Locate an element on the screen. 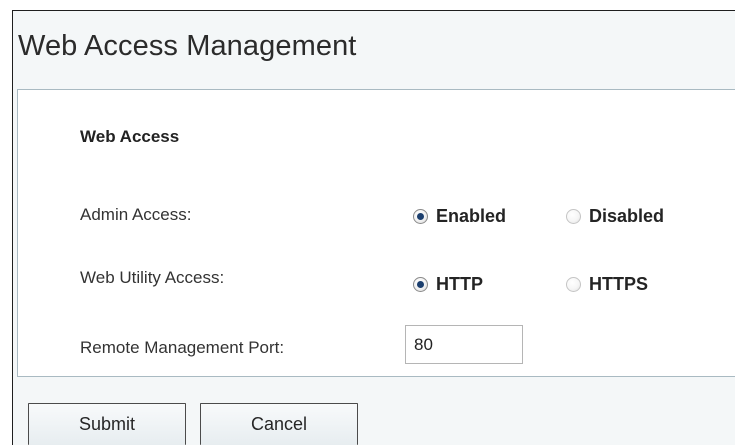 The width and height of the screenshot is (735, 445). admin-access-disabled-option: Disabled is located at coordinates (615, 216).